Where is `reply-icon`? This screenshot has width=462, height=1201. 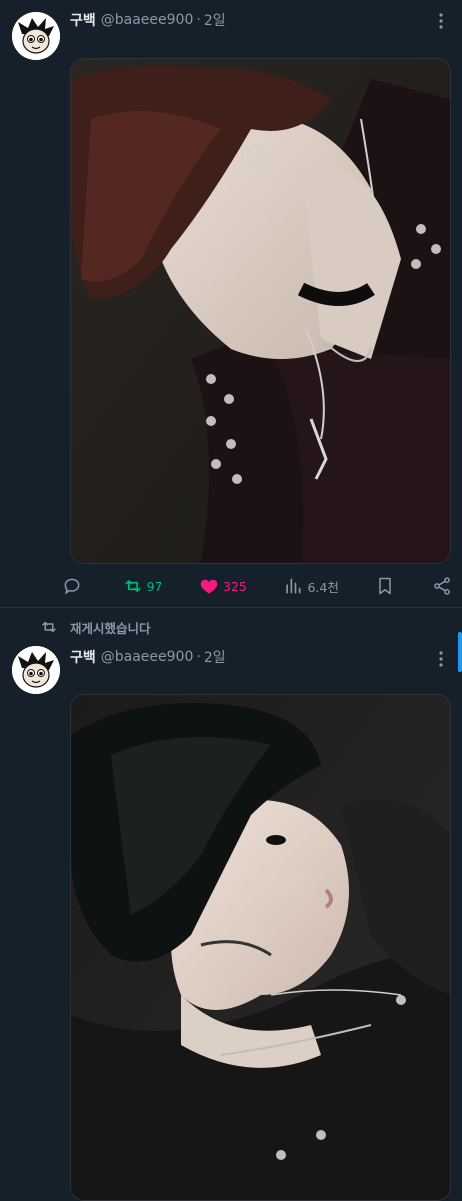
reply-icon is located at coordinates (72, 586).